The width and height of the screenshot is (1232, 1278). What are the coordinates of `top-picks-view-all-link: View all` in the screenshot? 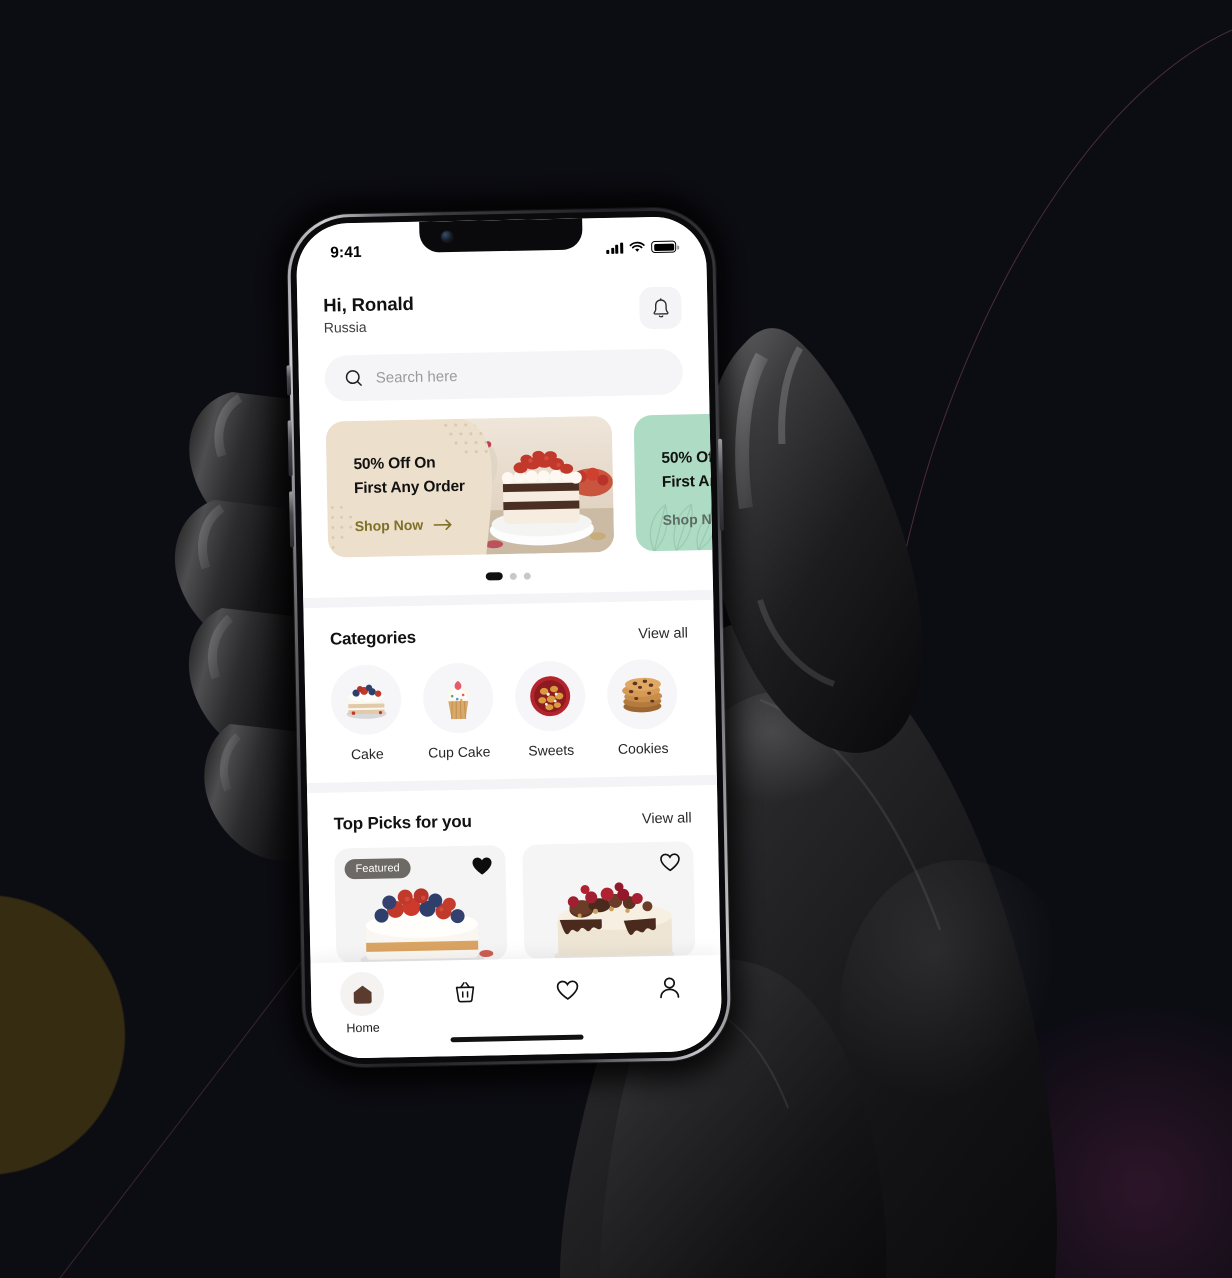 It's located at (667, 818).